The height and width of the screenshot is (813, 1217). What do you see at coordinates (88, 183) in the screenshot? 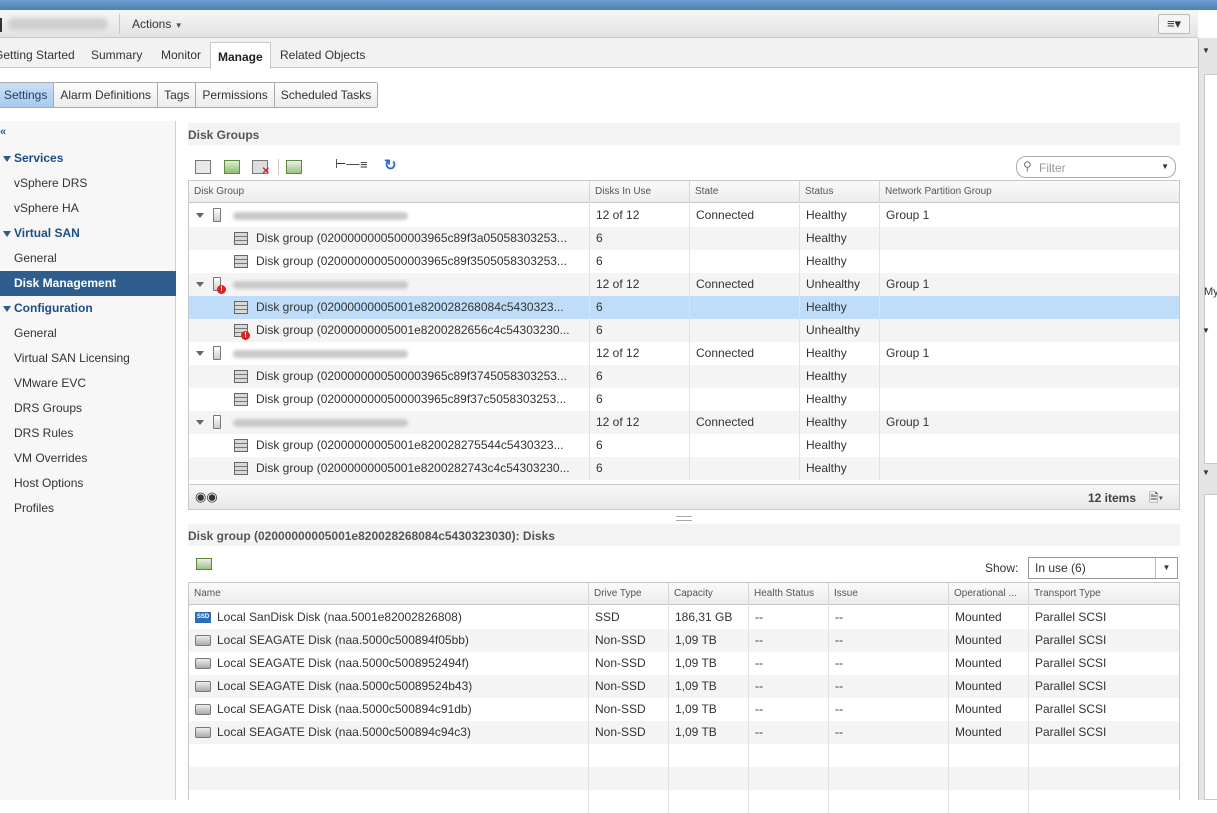
I see `sidebar-item: vSphere DRS` at bounding box center [88, 183].